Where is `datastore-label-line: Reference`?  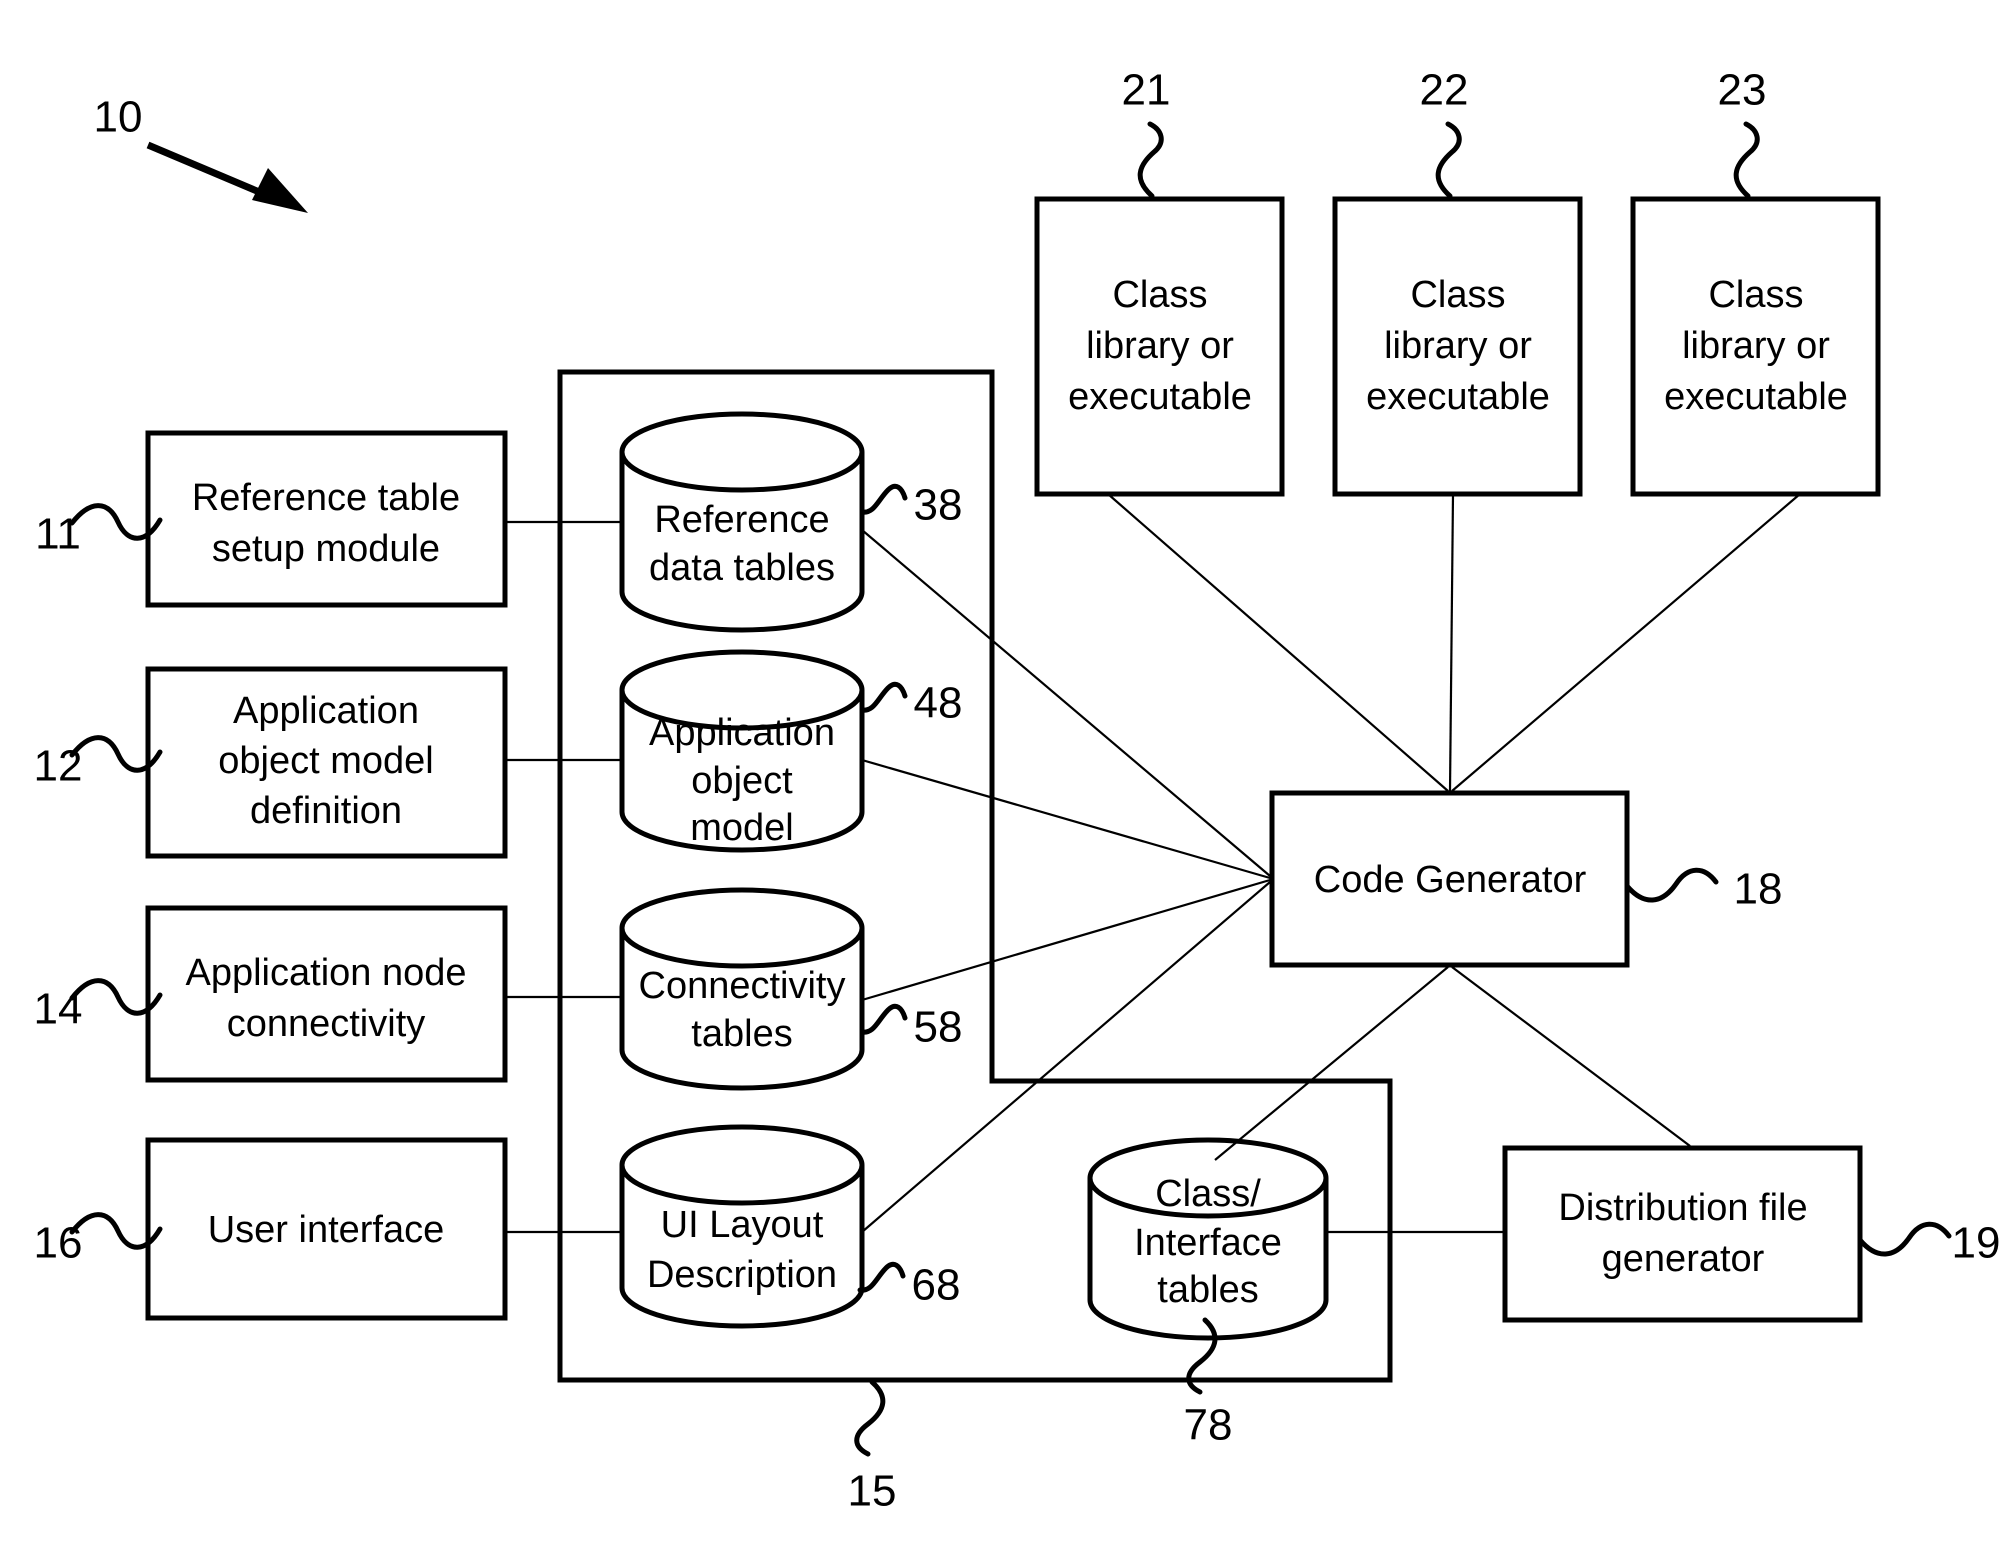 datastore-label-line: Reference is located at coordinates (741, 520).